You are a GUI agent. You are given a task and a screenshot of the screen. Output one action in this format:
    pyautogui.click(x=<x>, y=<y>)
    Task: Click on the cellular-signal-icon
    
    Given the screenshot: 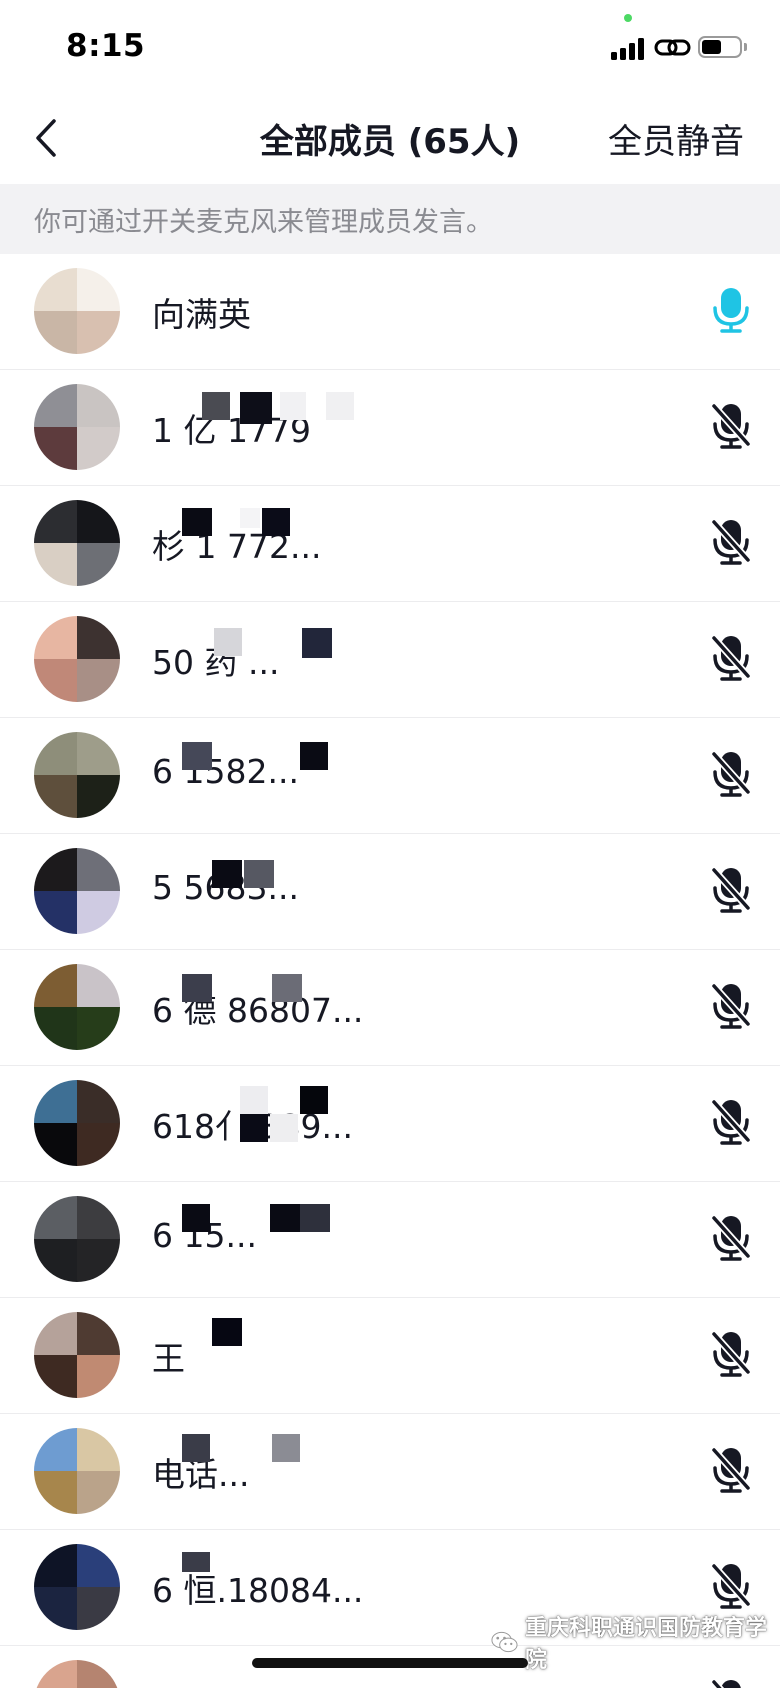 What is the action you would take?
    pyautogui.click(x=629, y=48)
    